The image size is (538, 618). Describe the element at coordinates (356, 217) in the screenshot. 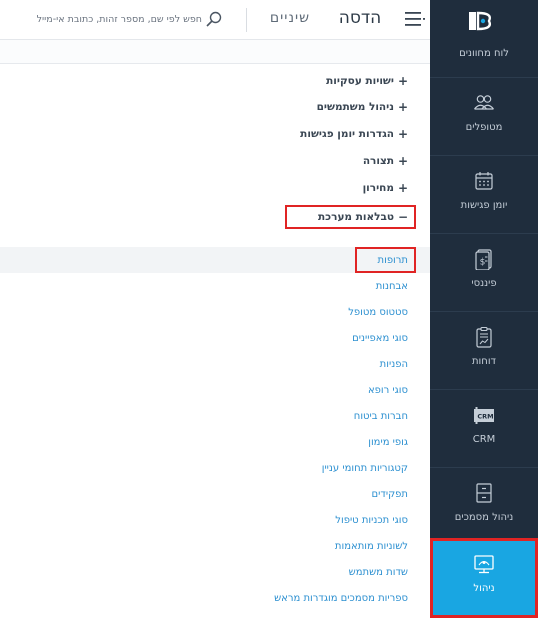

I see `group-label: טבלאות מערכת` at that location.